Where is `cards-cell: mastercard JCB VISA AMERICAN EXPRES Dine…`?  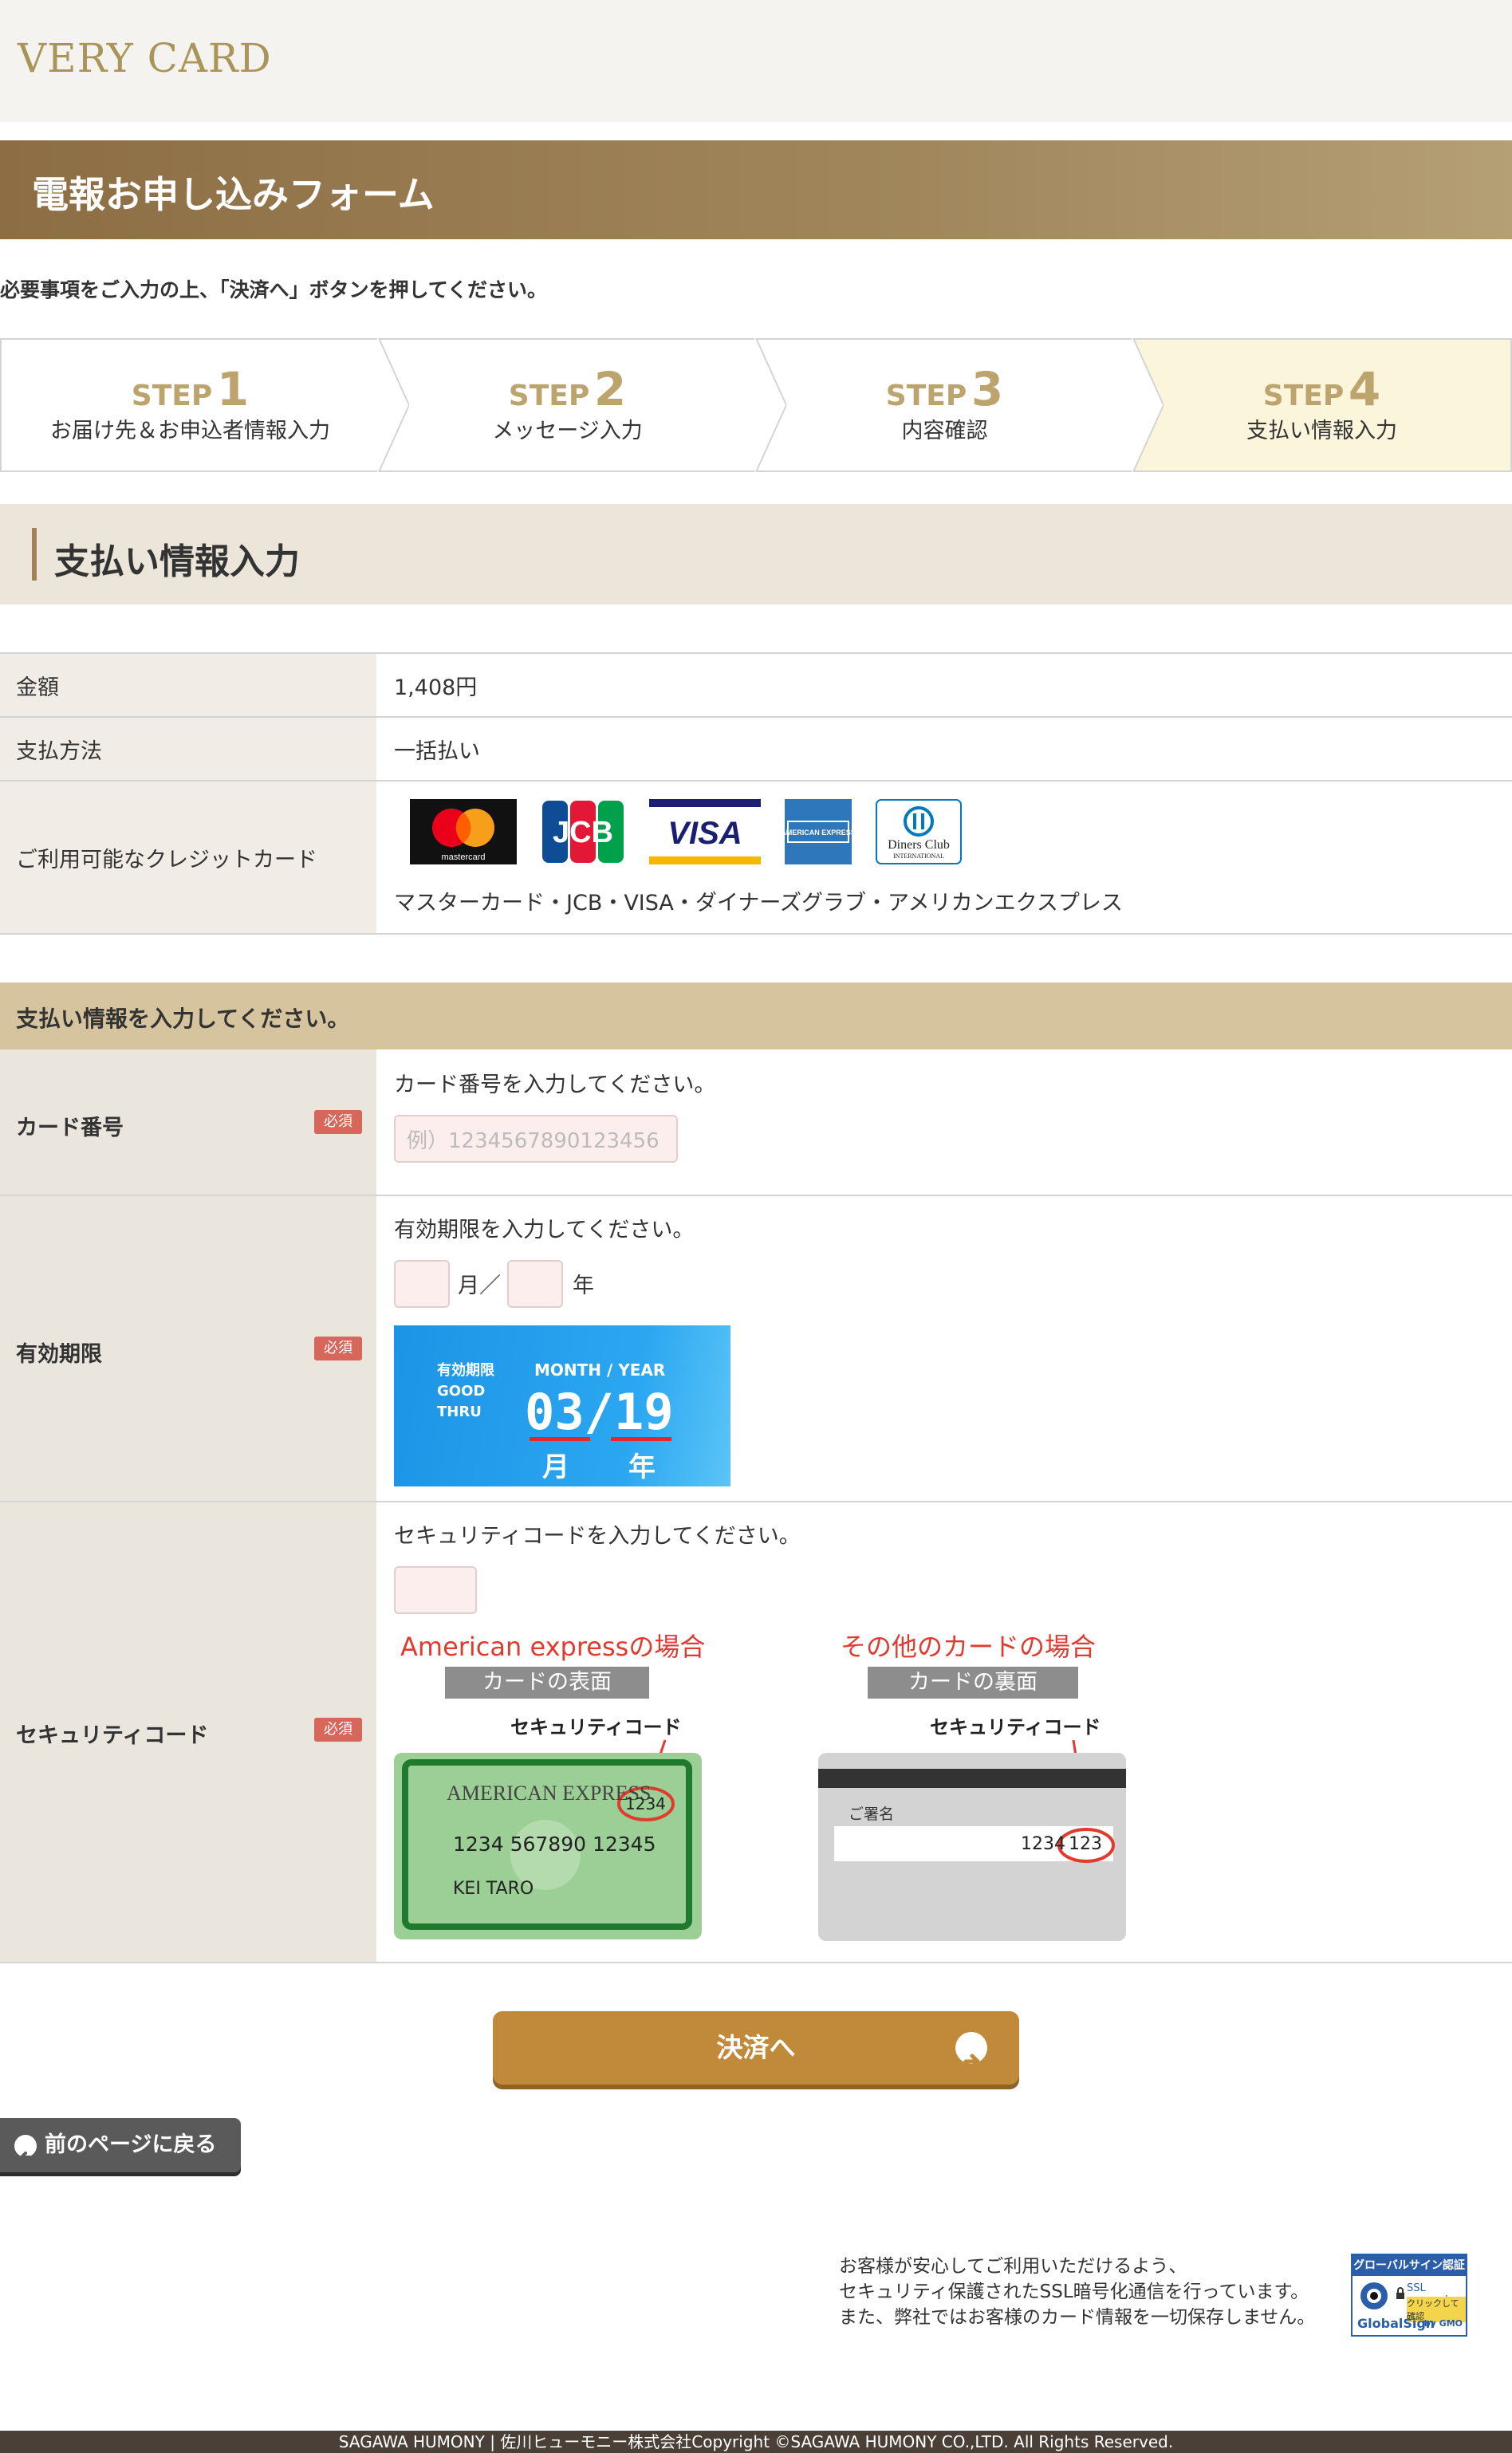 cards-cell: mastercard JCB VISA AMERICAN EXPRES Dine… is located at coordinates (944, 858).